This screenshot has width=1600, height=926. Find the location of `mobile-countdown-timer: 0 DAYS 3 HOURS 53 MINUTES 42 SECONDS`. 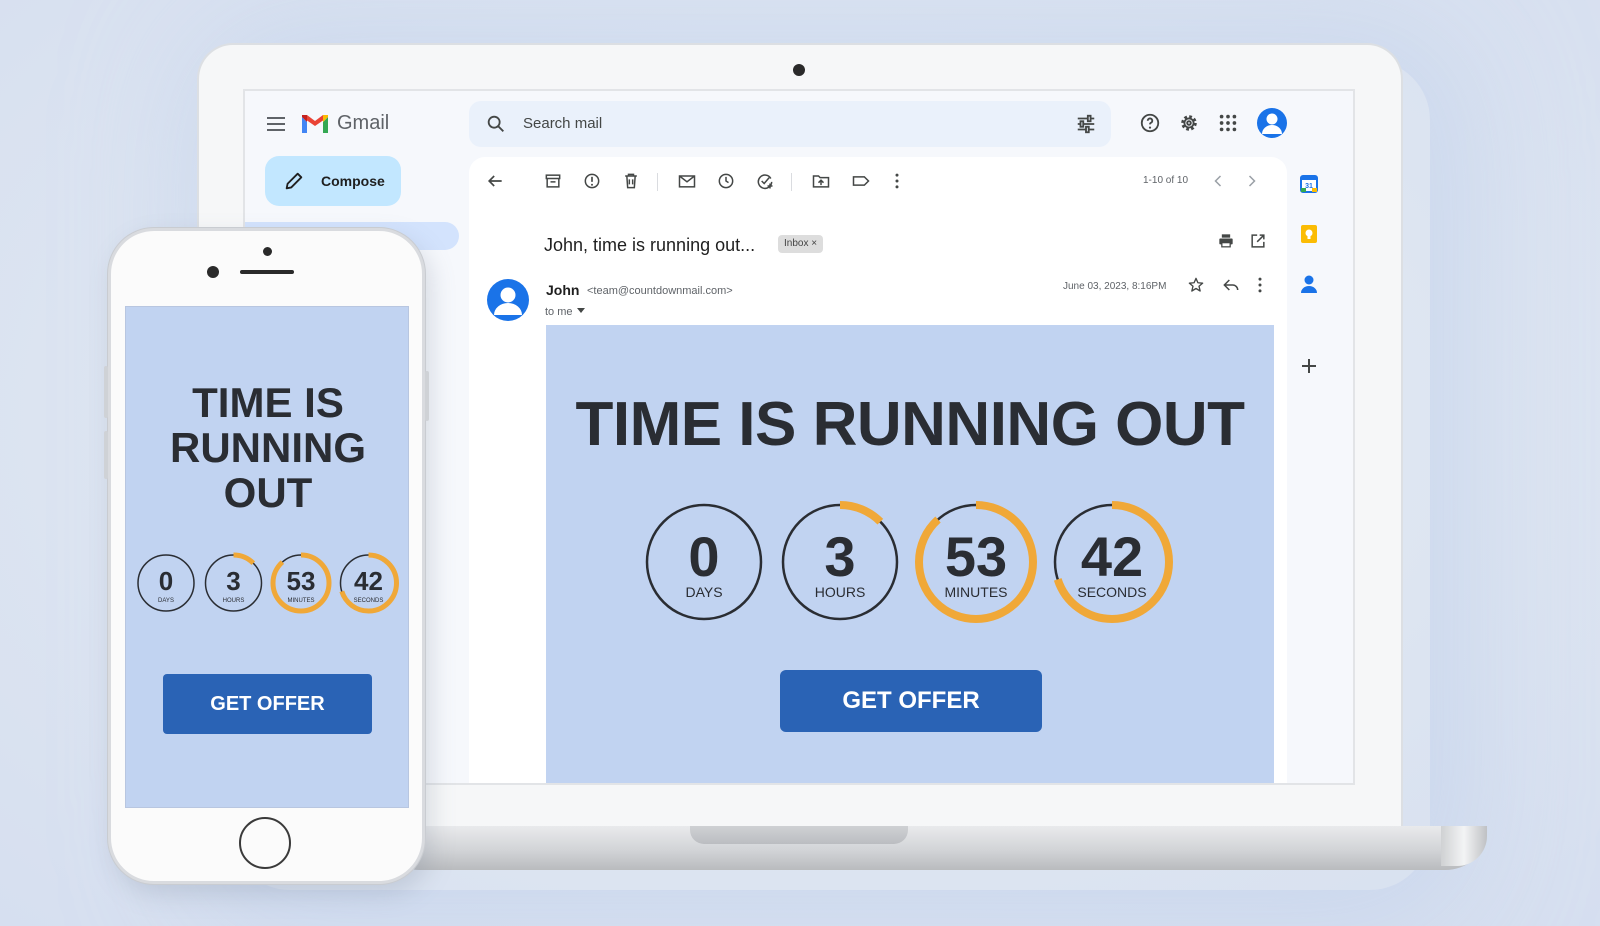

mobile-countdown-timer: 0 DAYS 3 HOURS 53 MINUTES 42 SECONDS is located at coordinates (268, 583).